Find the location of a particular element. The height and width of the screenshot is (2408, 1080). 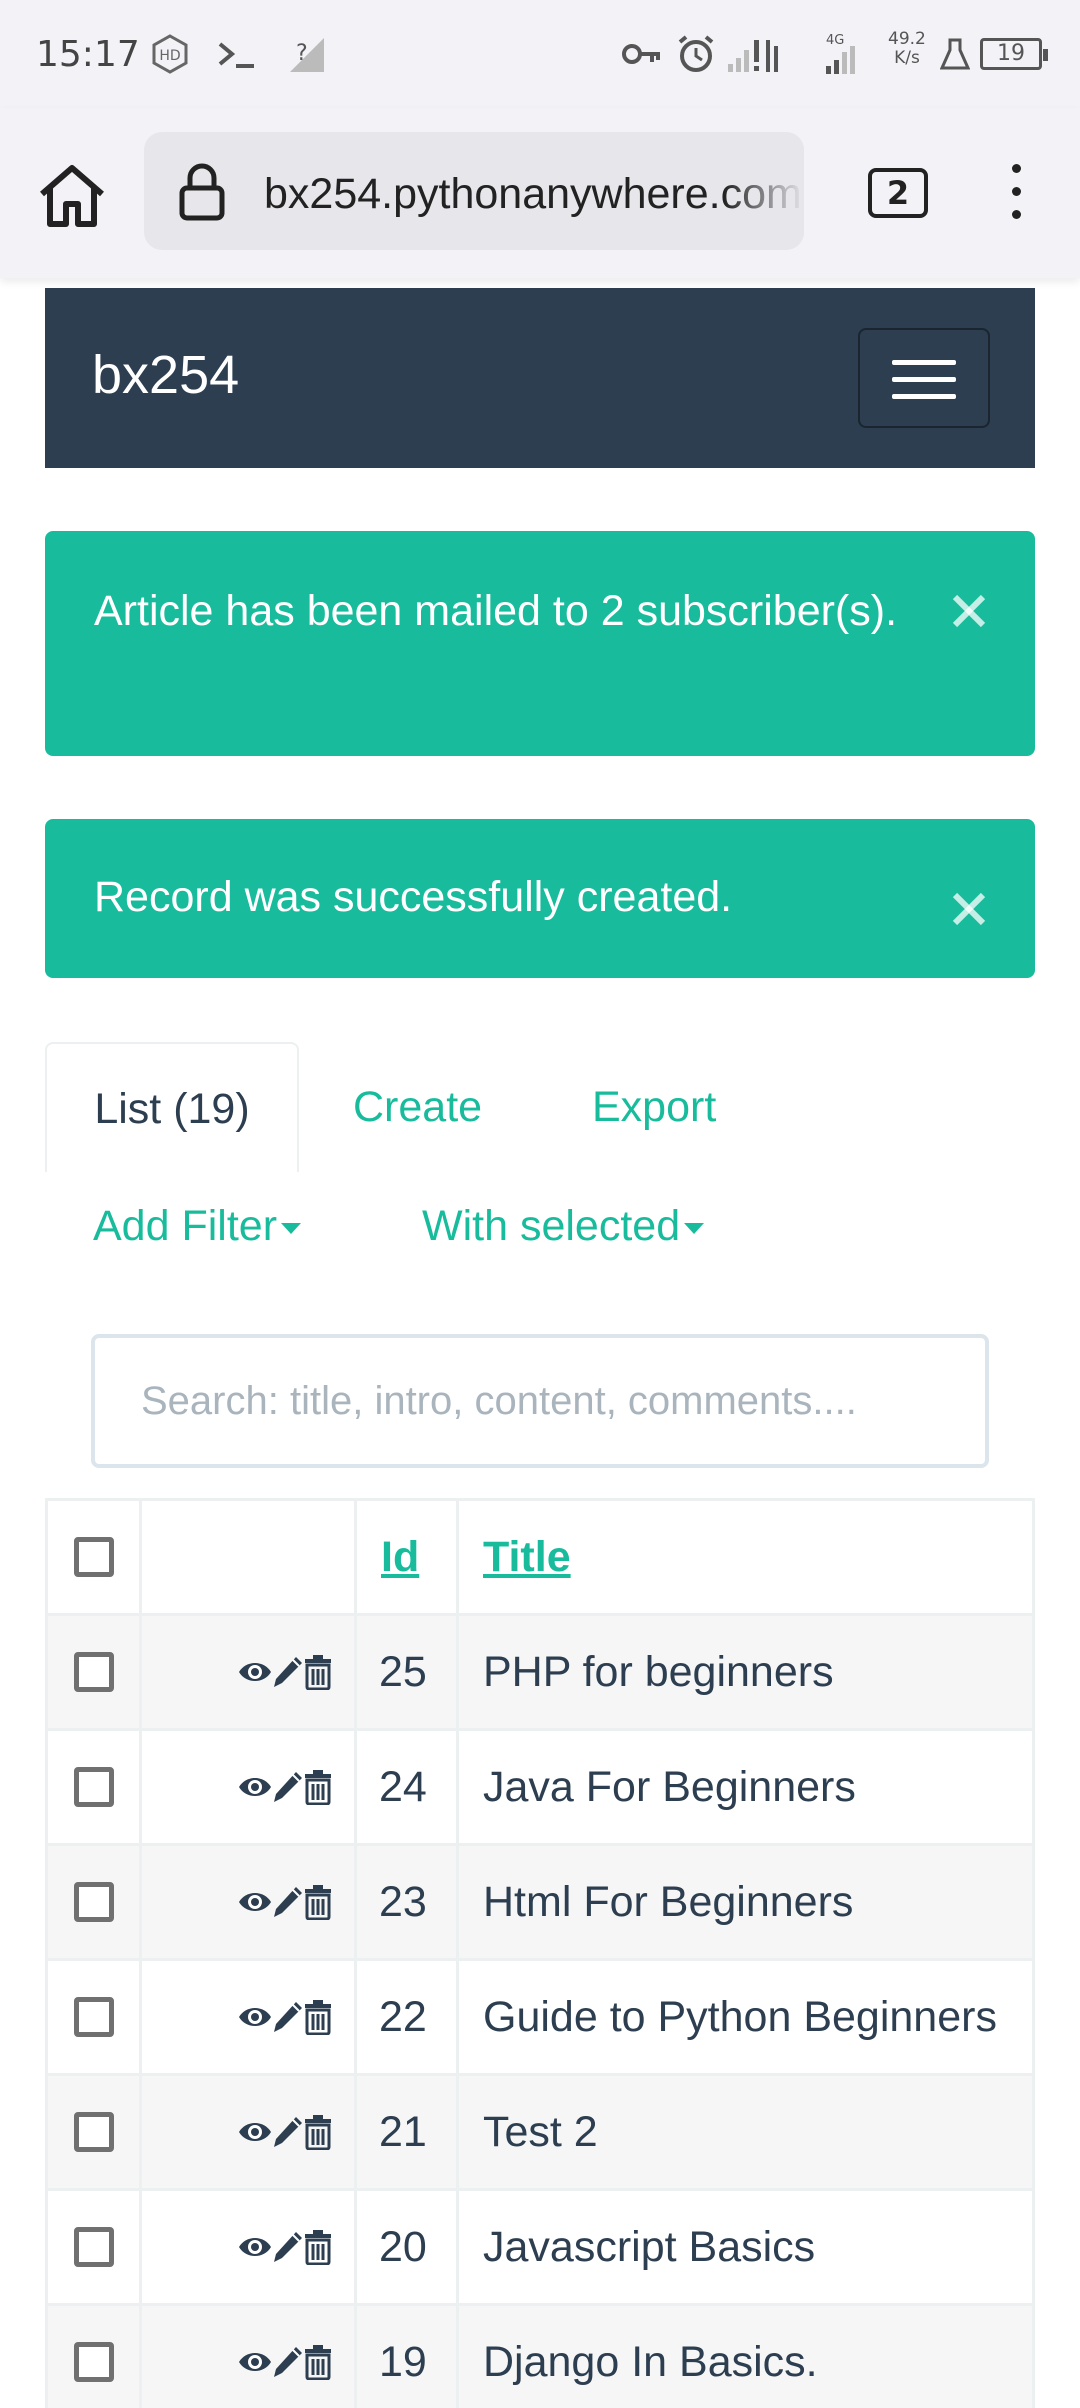

tab-switcher-button: 2 is located at coordinates (898, 193).